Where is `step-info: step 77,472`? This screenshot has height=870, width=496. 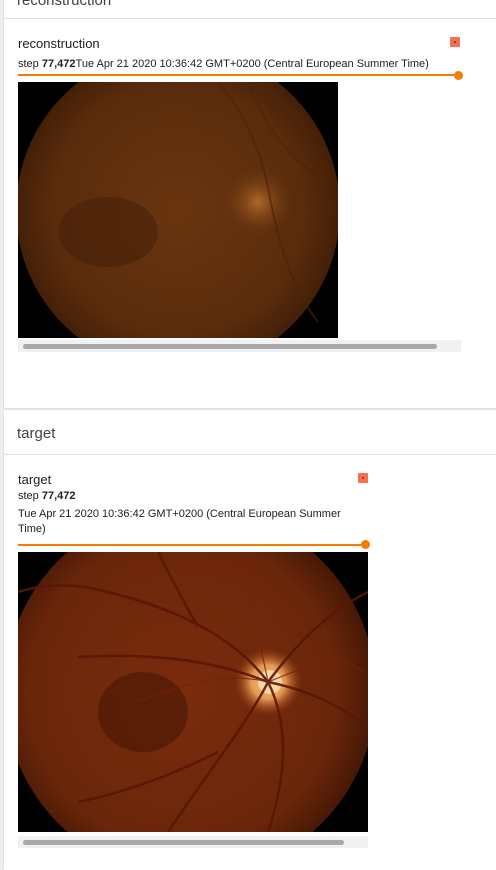 step-info: step 77,472 is located at coordinates (47, 496).